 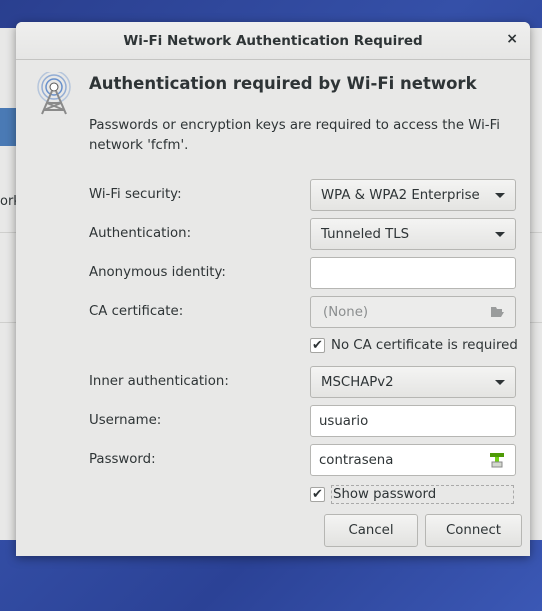 I want to click on inner-auth-value: MSCHAPv2, so click(x=357, y=382).